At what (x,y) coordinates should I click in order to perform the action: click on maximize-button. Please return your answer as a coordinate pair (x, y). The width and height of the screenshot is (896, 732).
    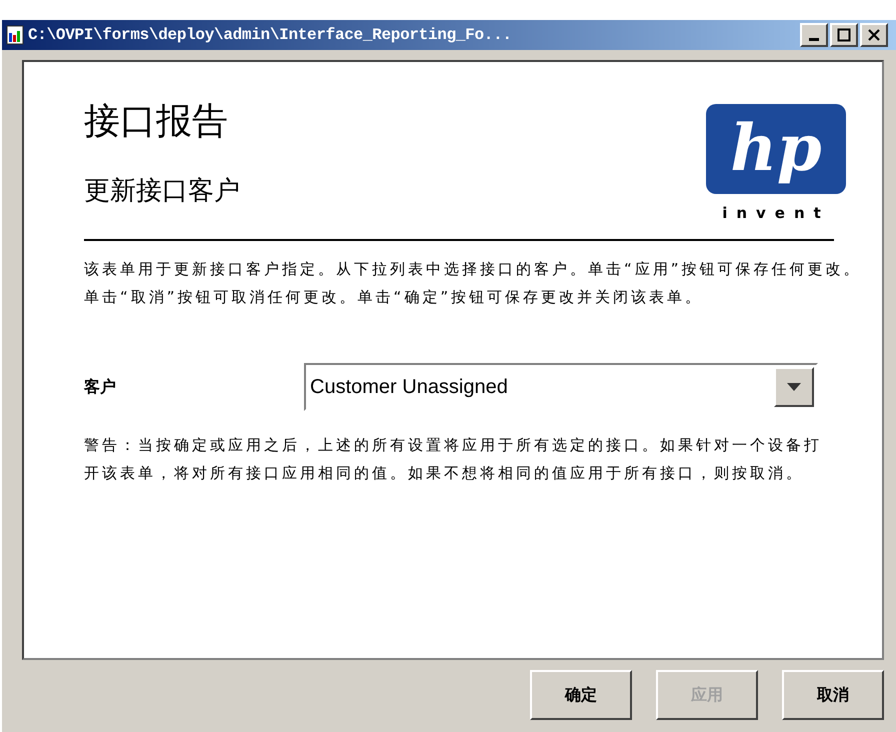
    Looking at the image, I should click on (844, 35).